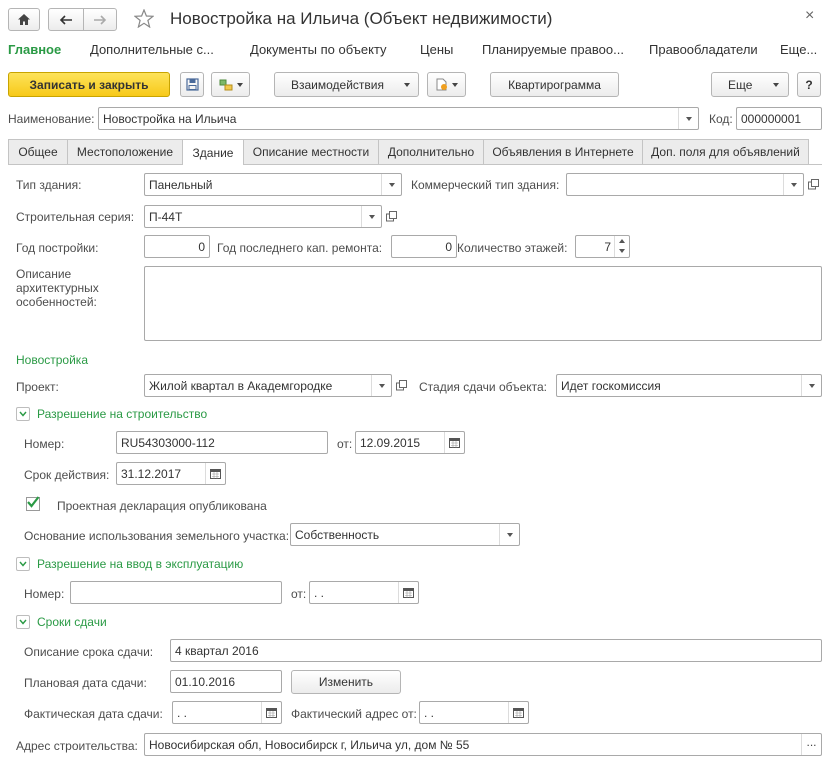 The image size is (830, 759). I want to click on menu-main: Главное, so click(34, 49).